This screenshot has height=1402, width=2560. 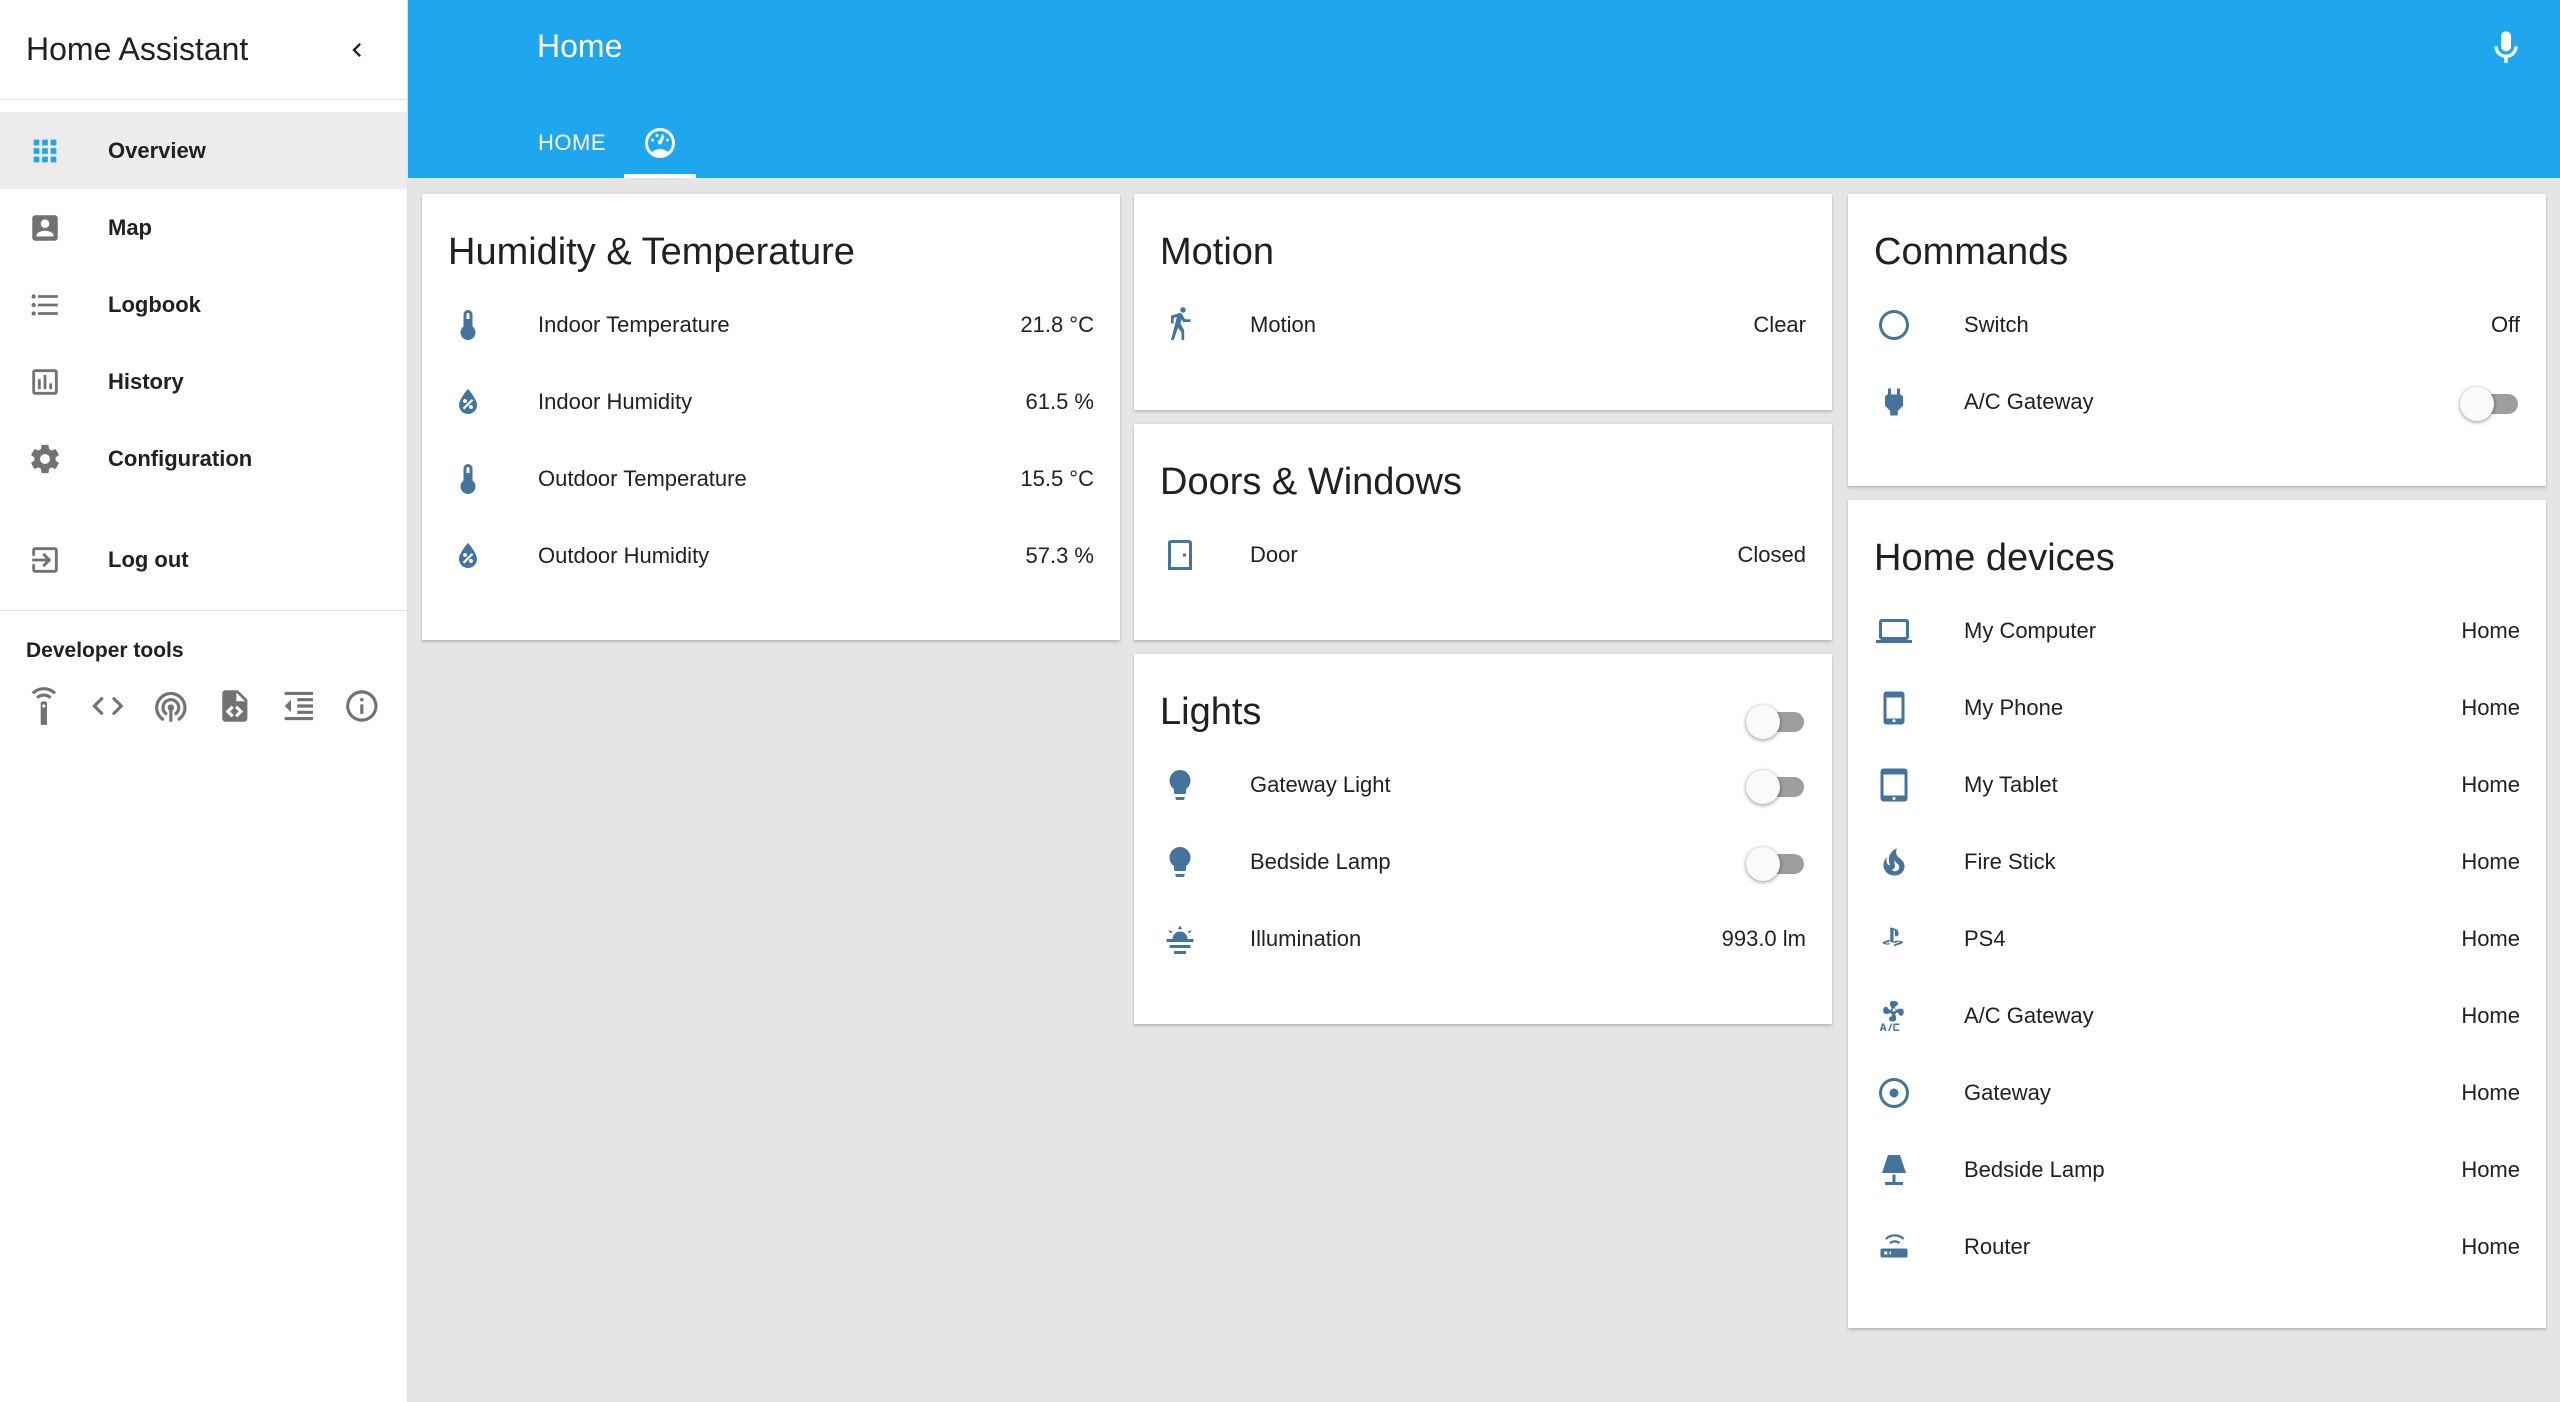 I want to click on format-list-bulleted-icon, so click(x=45, y=305).